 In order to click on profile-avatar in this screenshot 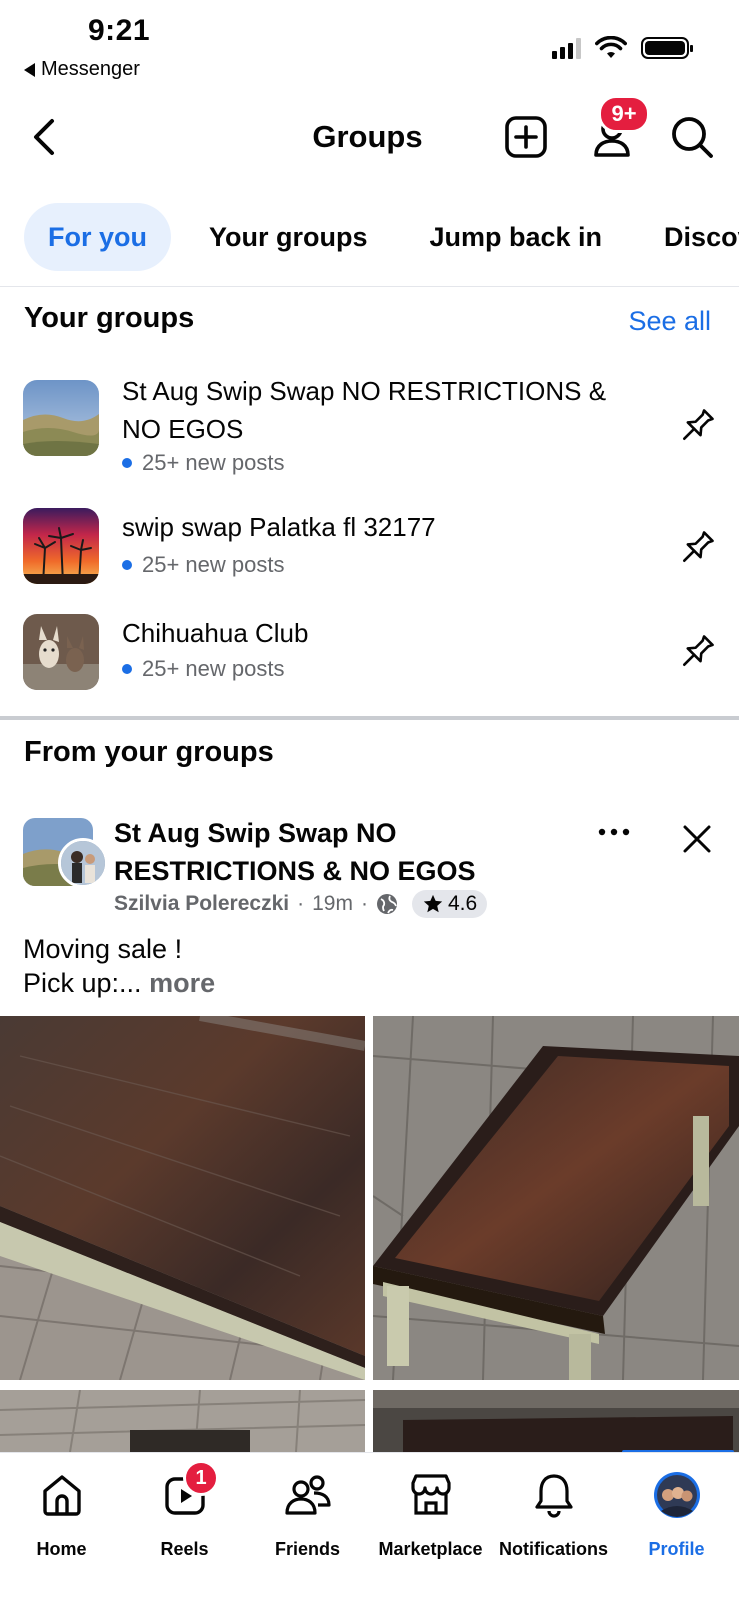, I will do `click(676, 1495)`.